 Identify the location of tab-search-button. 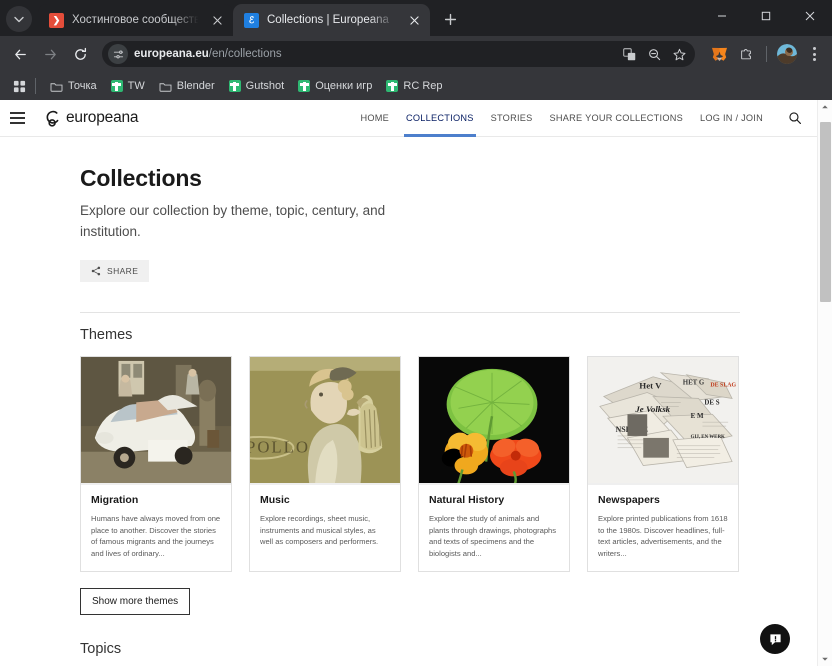
(19, 19).